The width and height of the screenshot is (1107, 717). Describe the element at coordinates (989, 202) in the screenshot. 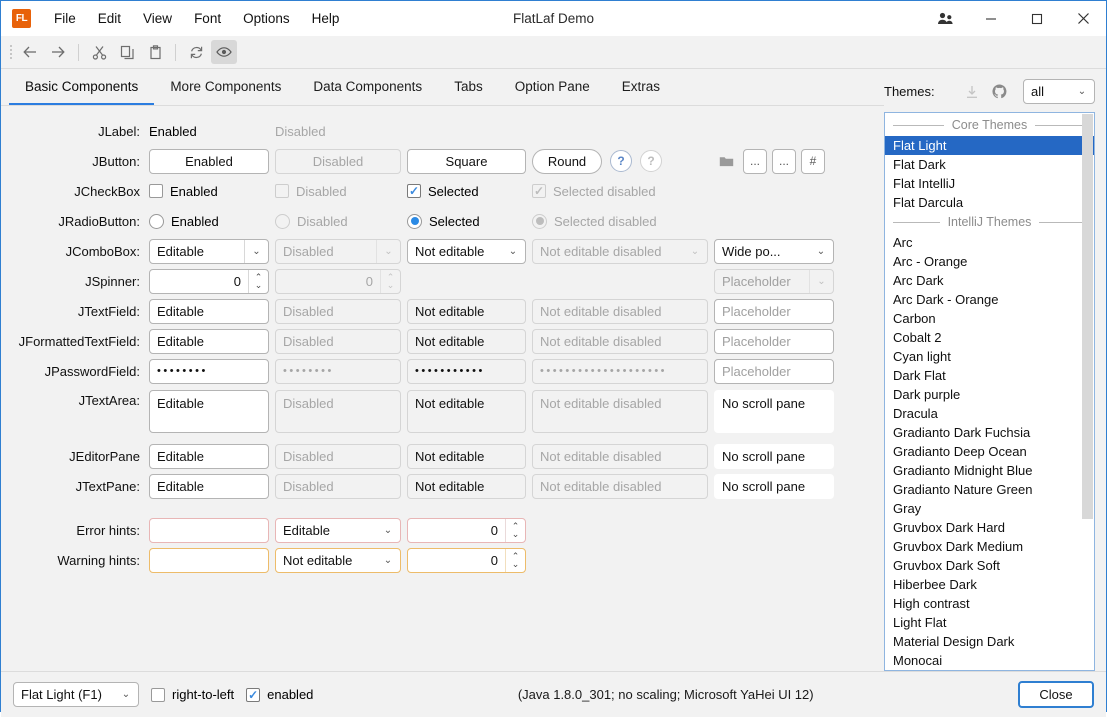

I see `list-item: Flat Darcula` at that location.